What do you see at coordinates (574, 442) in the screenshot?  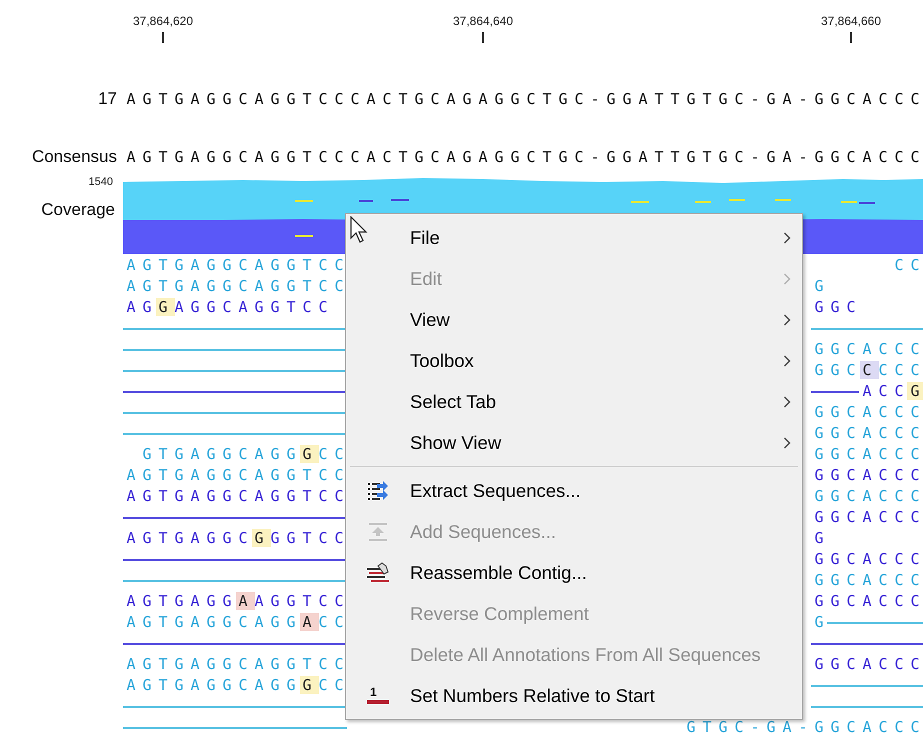 I see `menu-item: Show View` at bounding box center [574, 442].